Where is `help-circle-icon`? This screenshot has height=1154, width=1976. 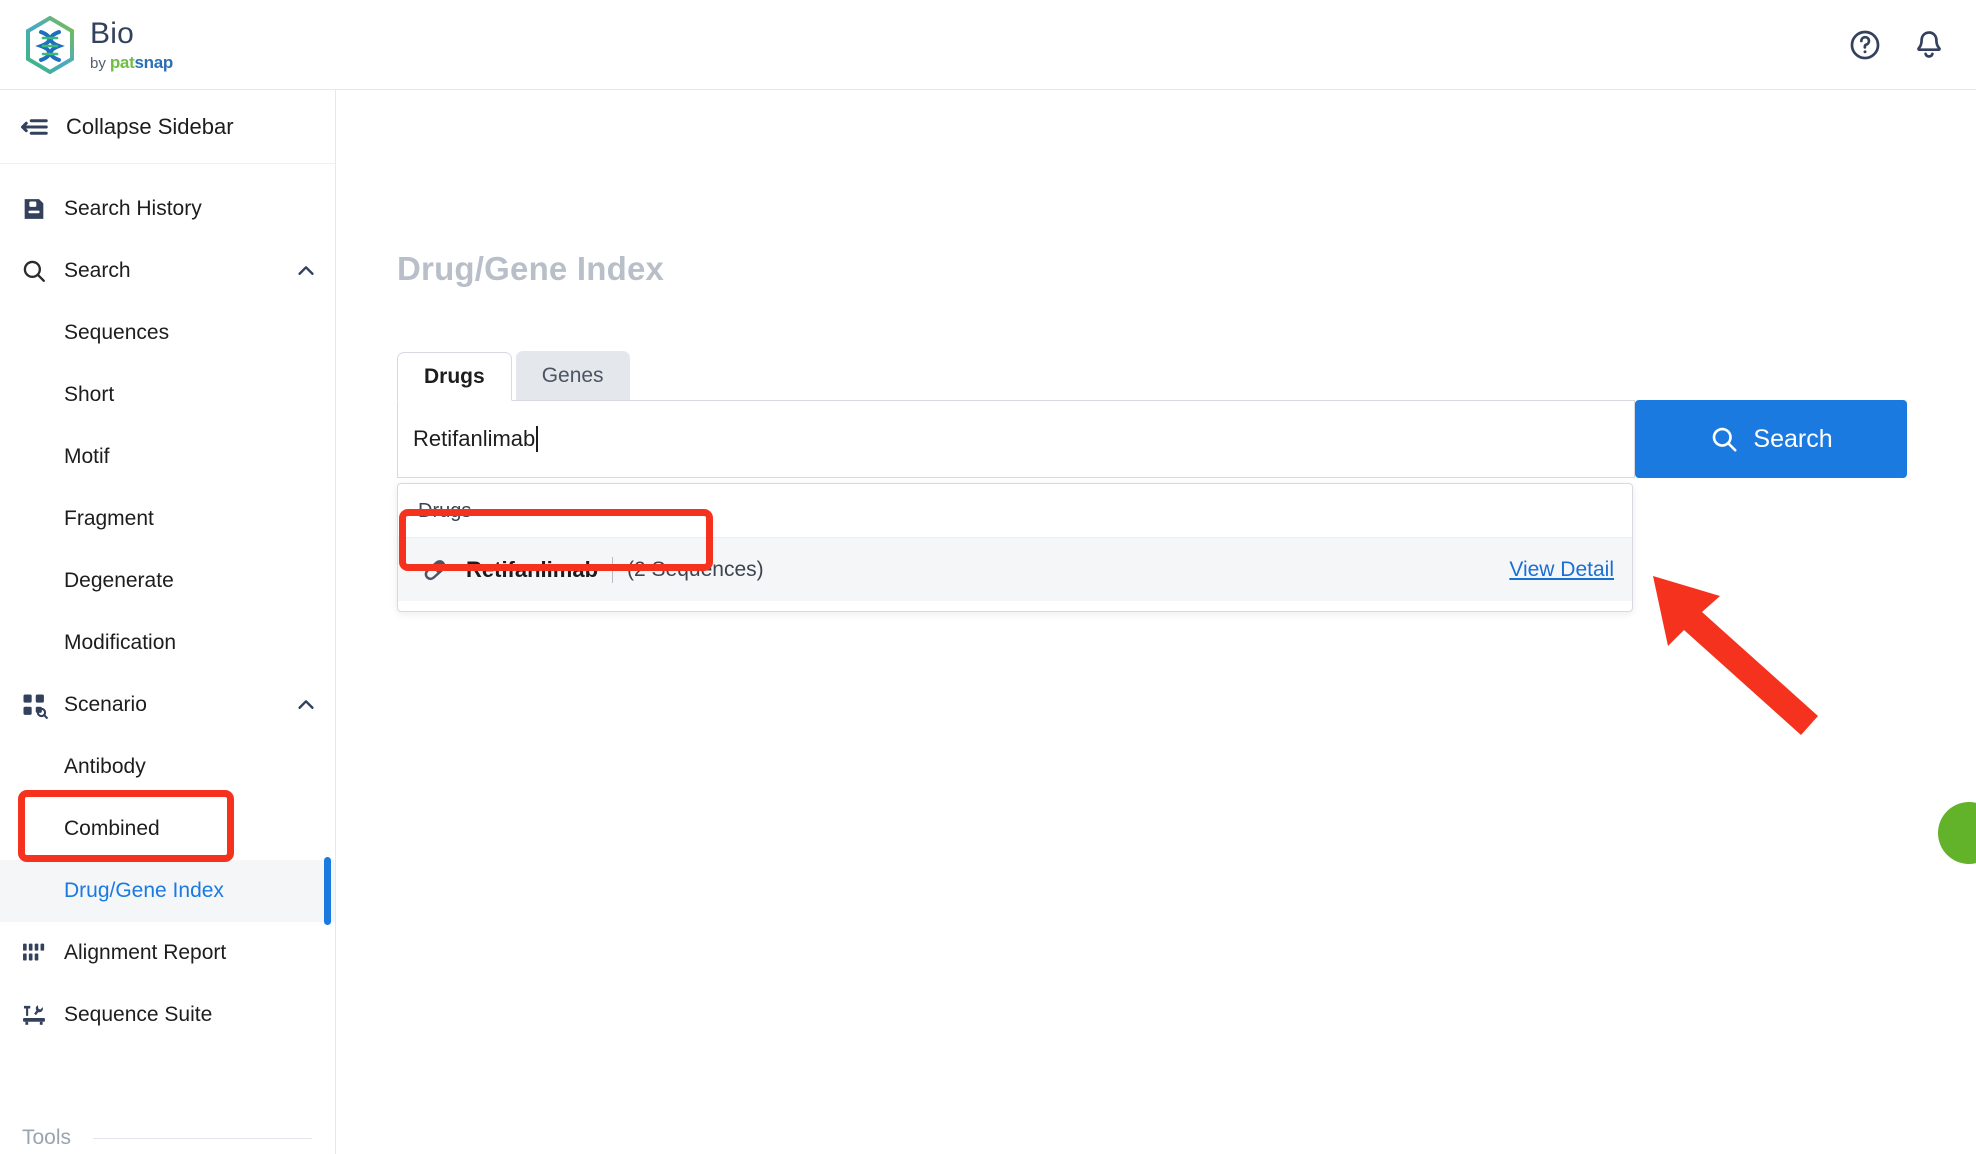 help-circle-icon is located at coordinates (1865, 45).